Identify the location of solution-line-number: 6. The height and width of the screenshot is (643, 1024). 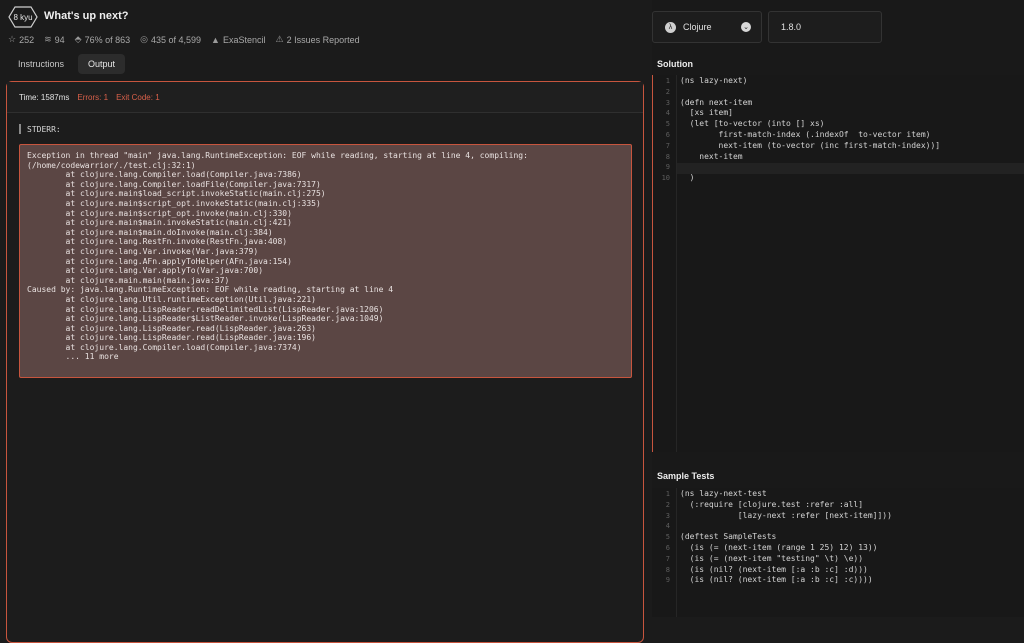
(667, 135).